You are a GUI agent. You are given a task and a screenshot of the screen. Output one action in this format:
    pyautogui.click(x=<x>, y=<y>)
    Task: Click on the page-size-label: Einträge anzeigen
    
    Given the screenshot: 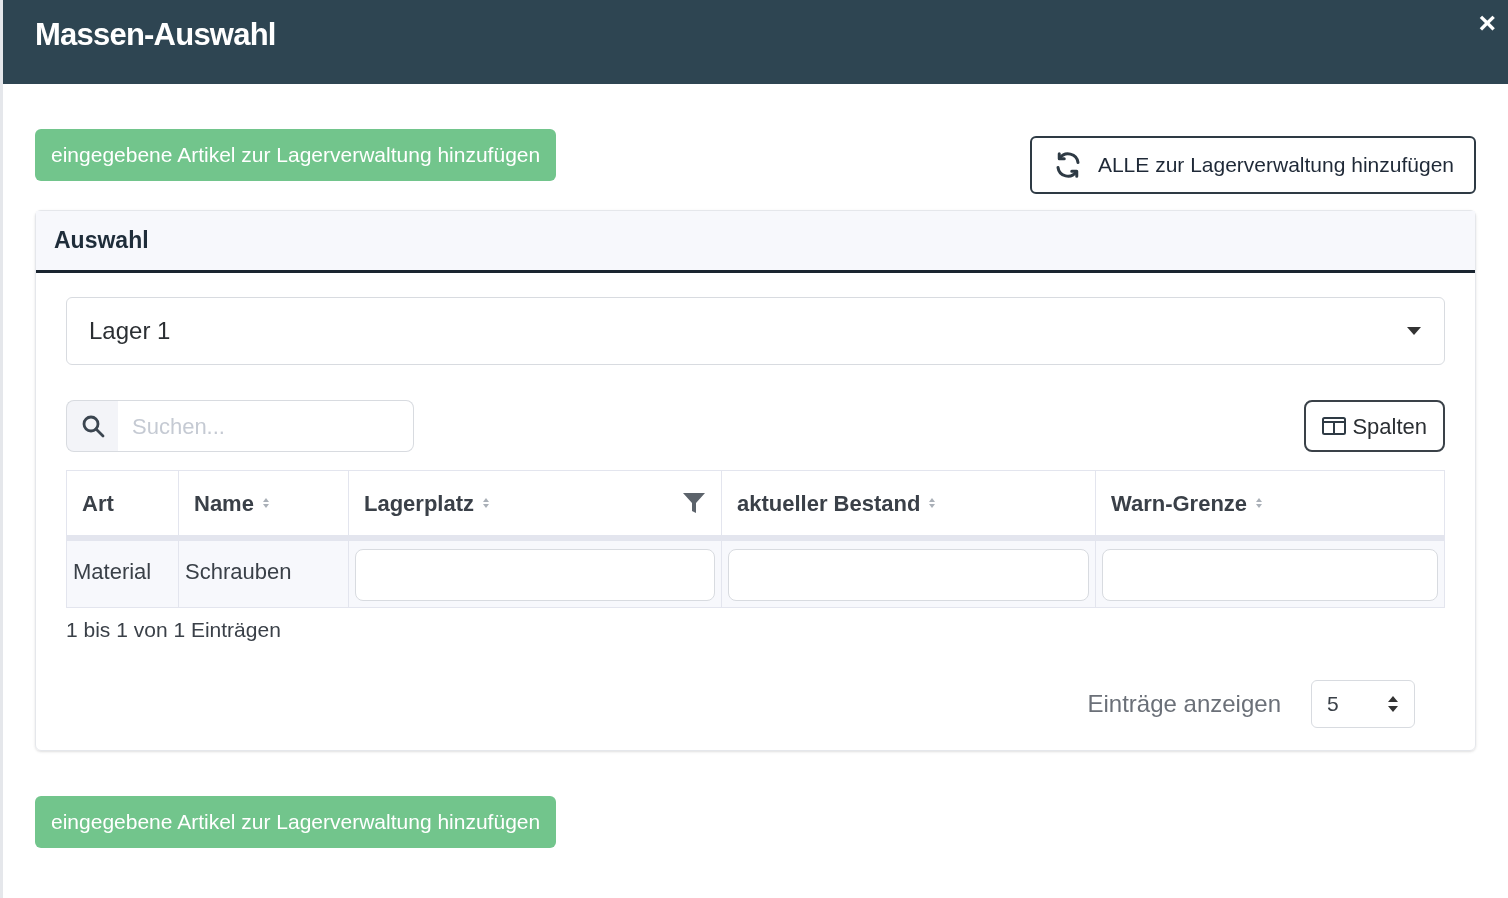 What is the action you would take?
    pyautogui.click(x=1184, y=703)
    